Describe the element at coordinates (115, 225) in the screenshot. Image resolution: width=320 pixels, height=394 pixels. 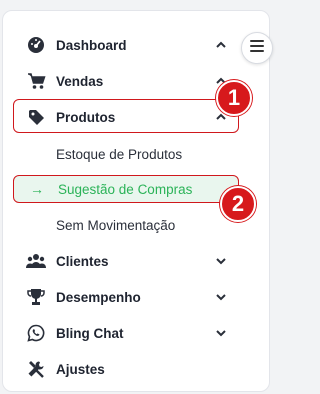
I see `submenu-item-sem-movimentacao: Sem Movimentação` at that location.